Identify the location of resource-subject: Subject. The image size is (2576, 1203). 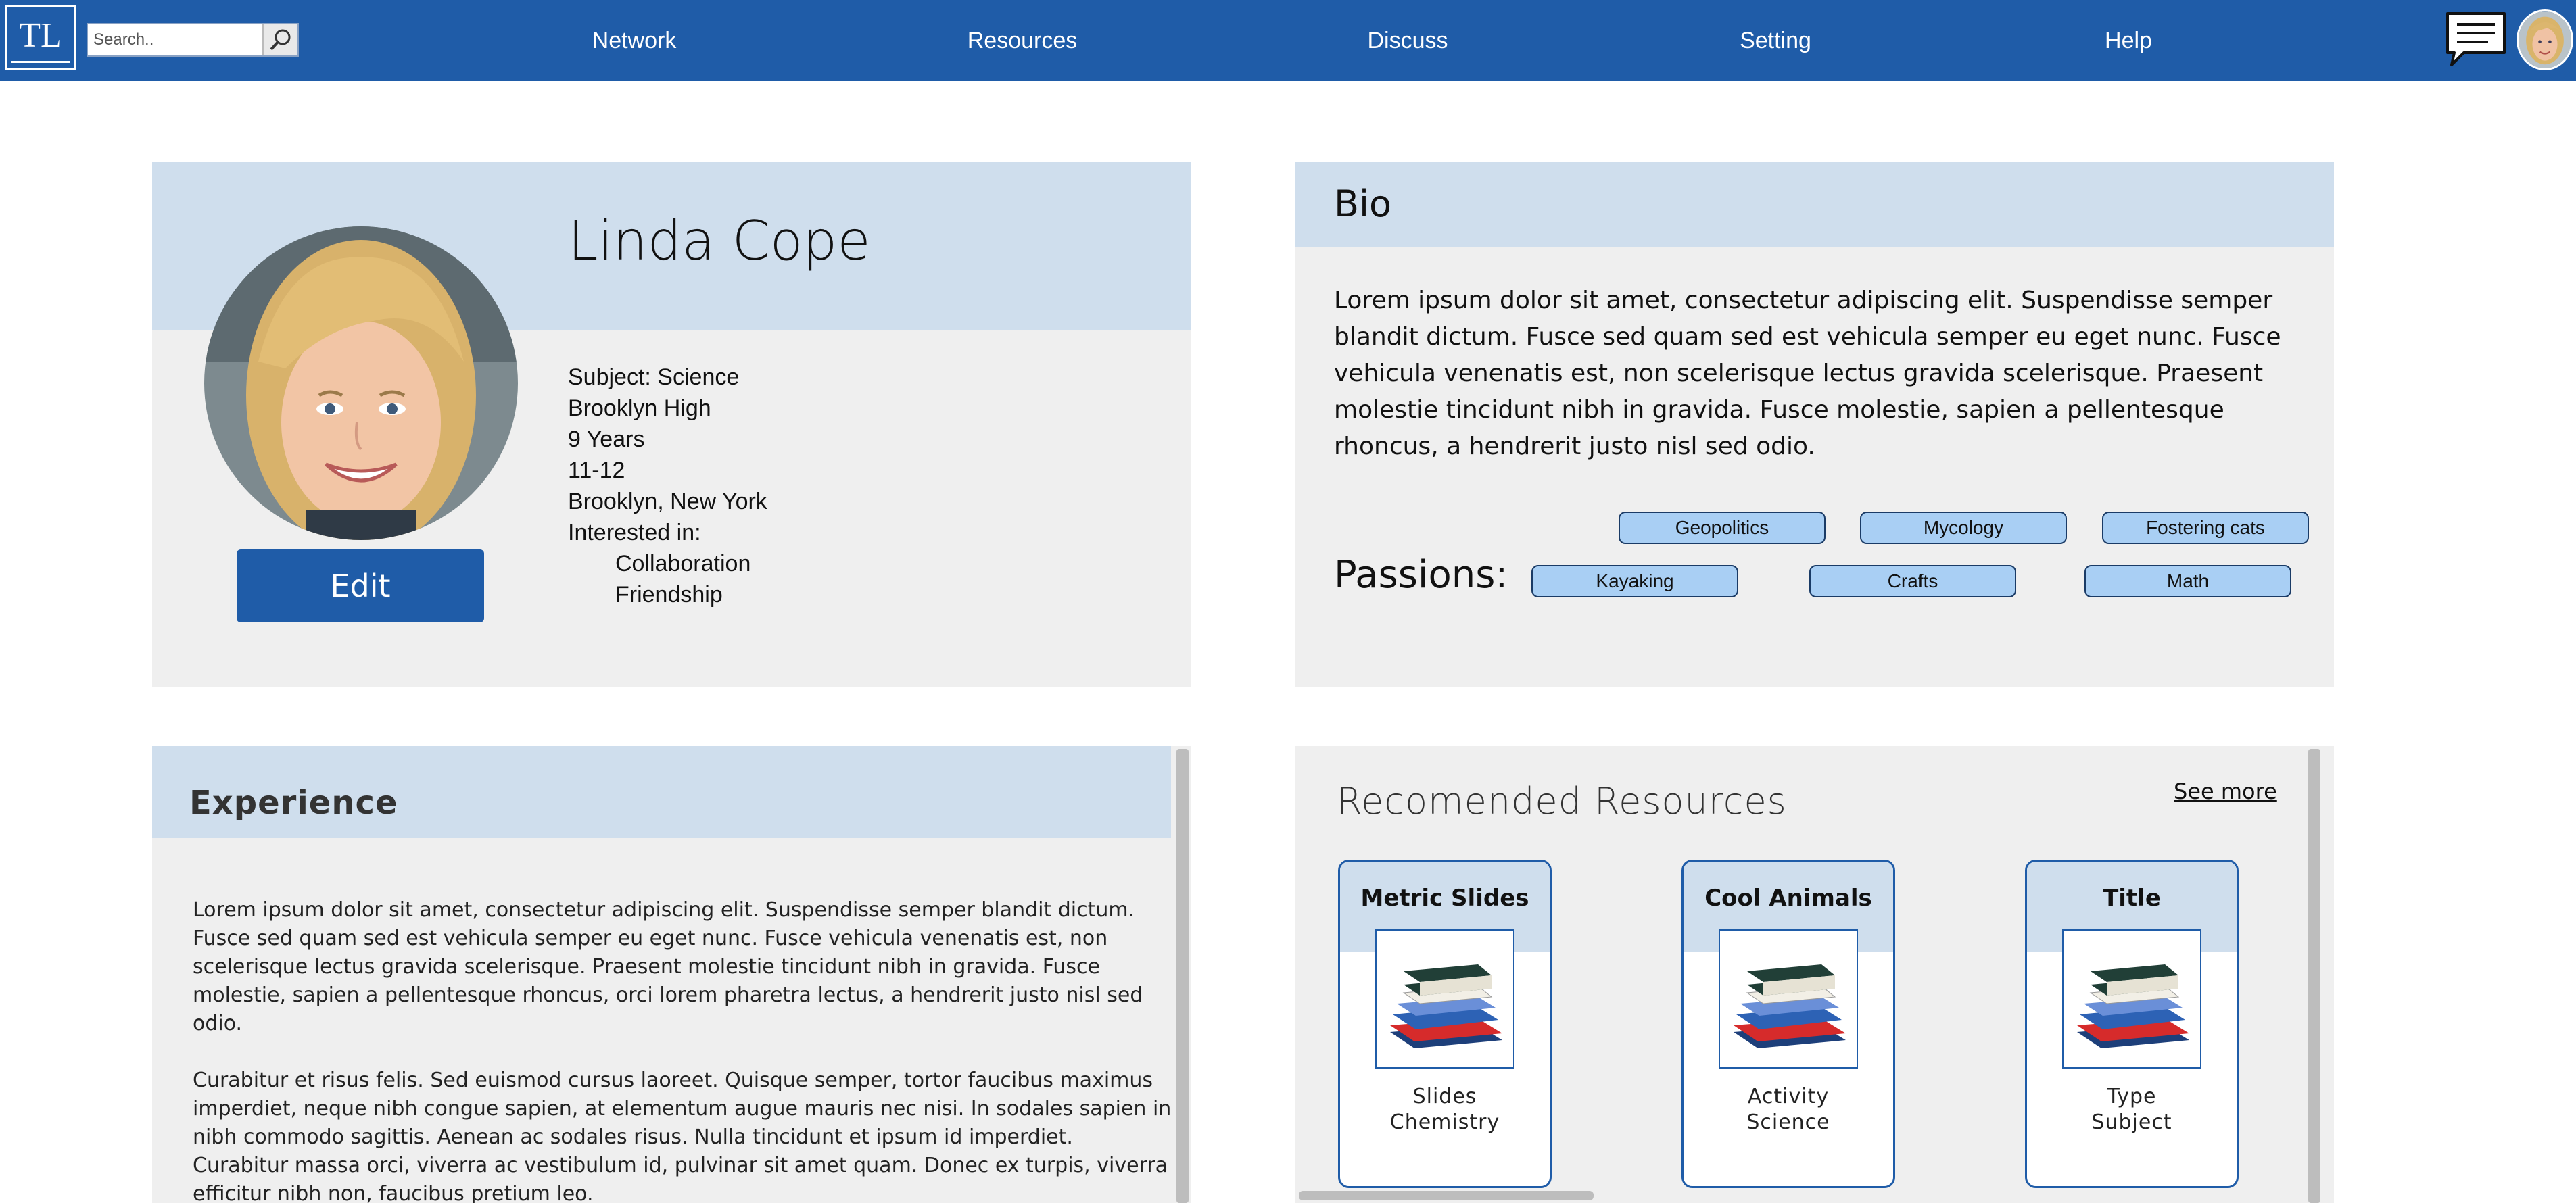
(2131, 1122).